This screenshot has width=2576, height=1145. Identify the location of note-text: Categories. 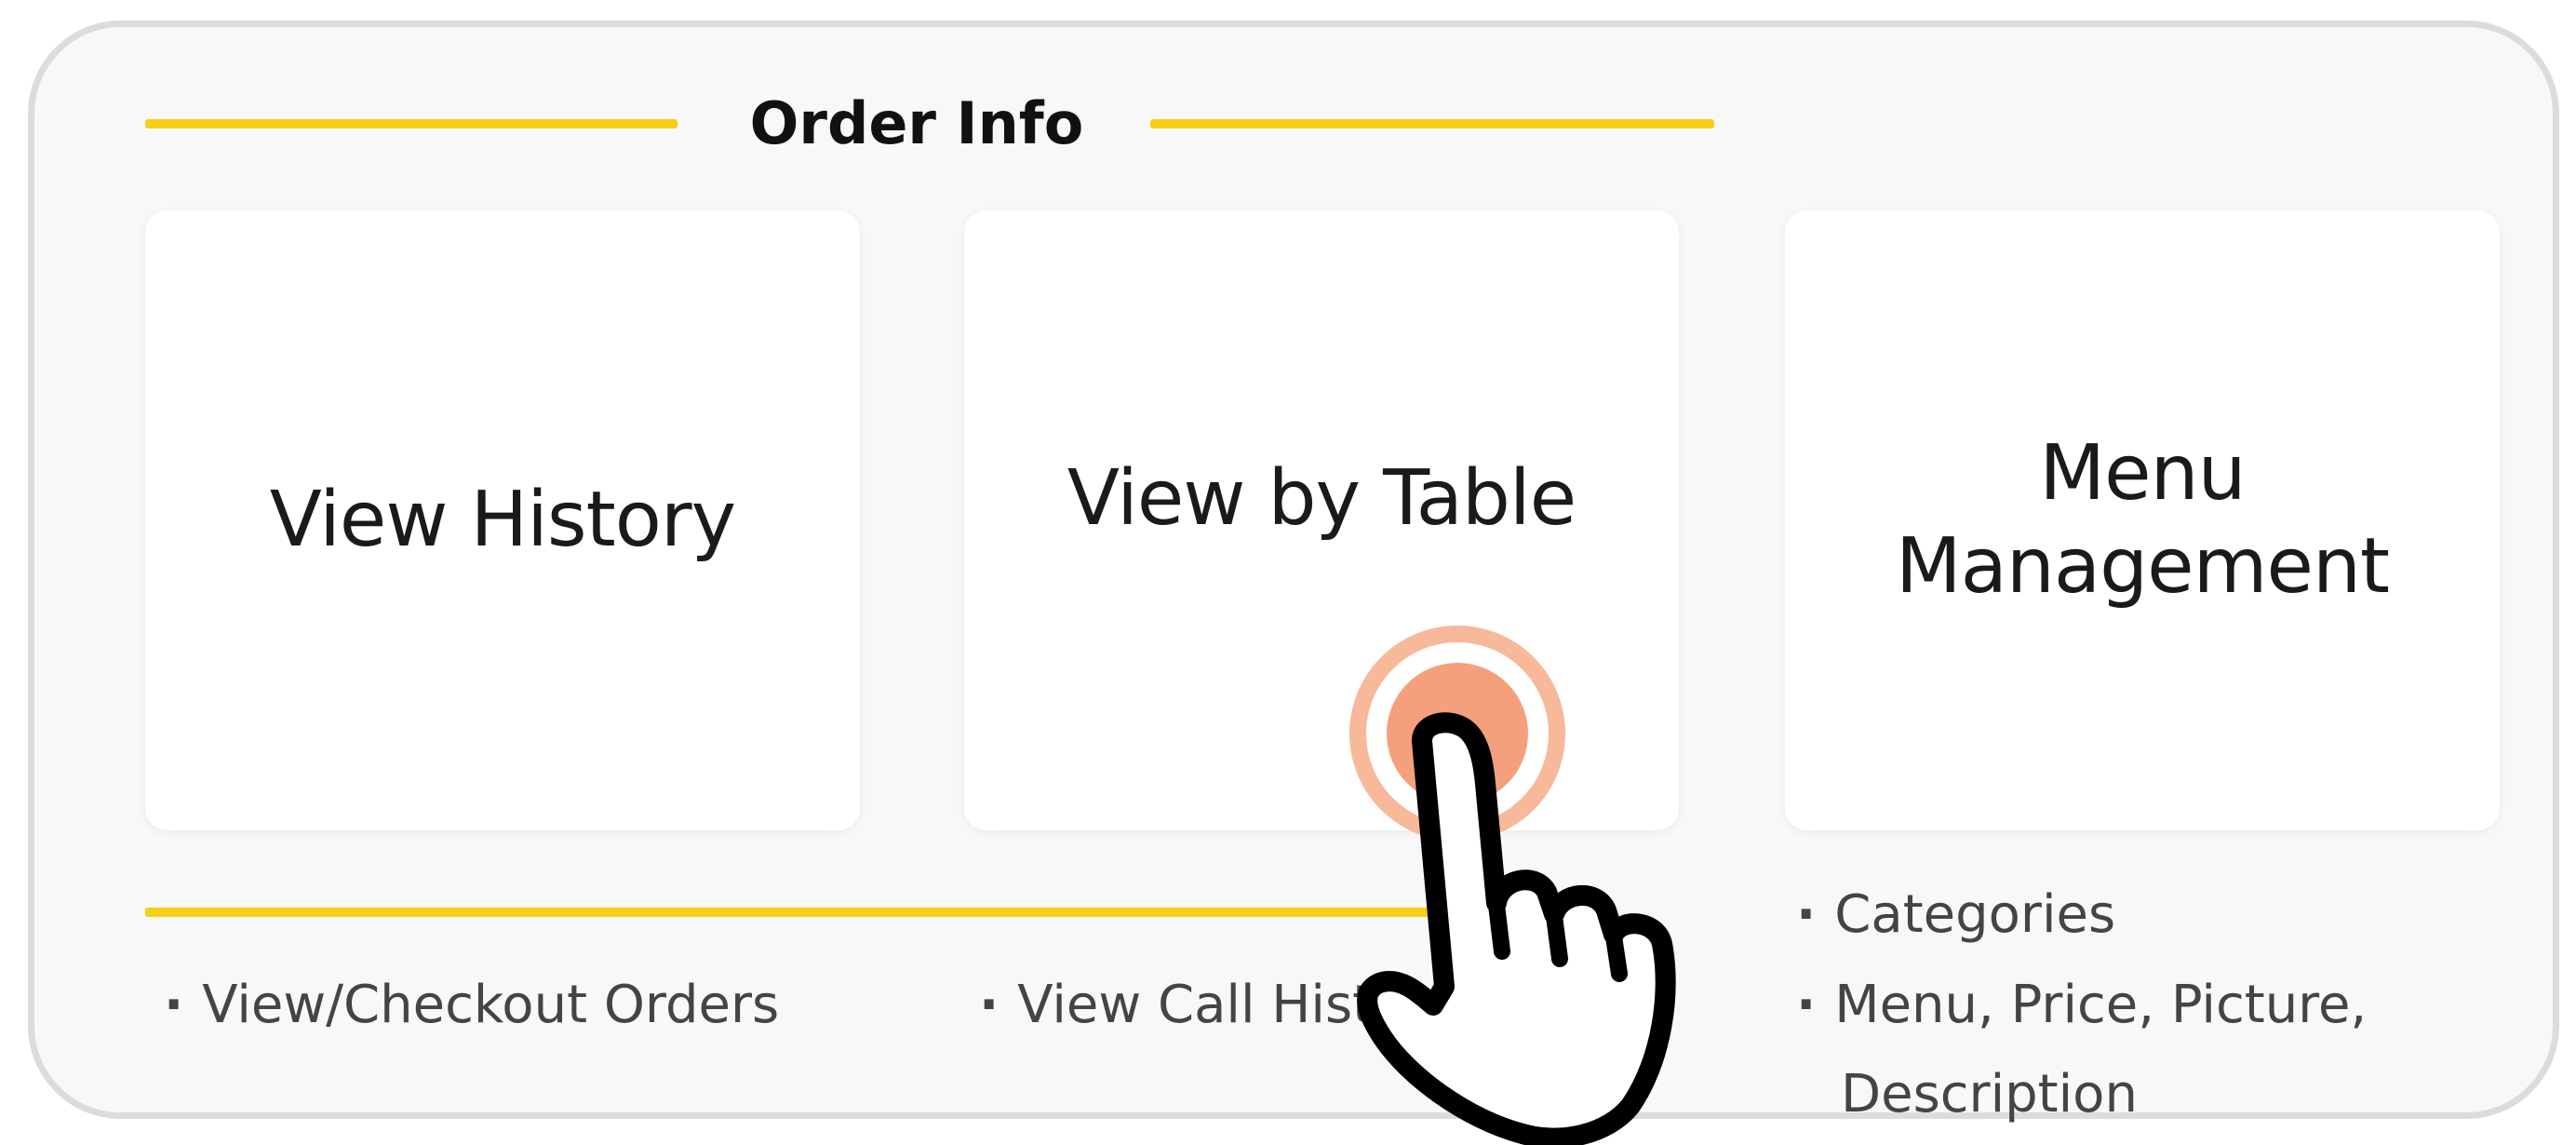
(1975, 915).